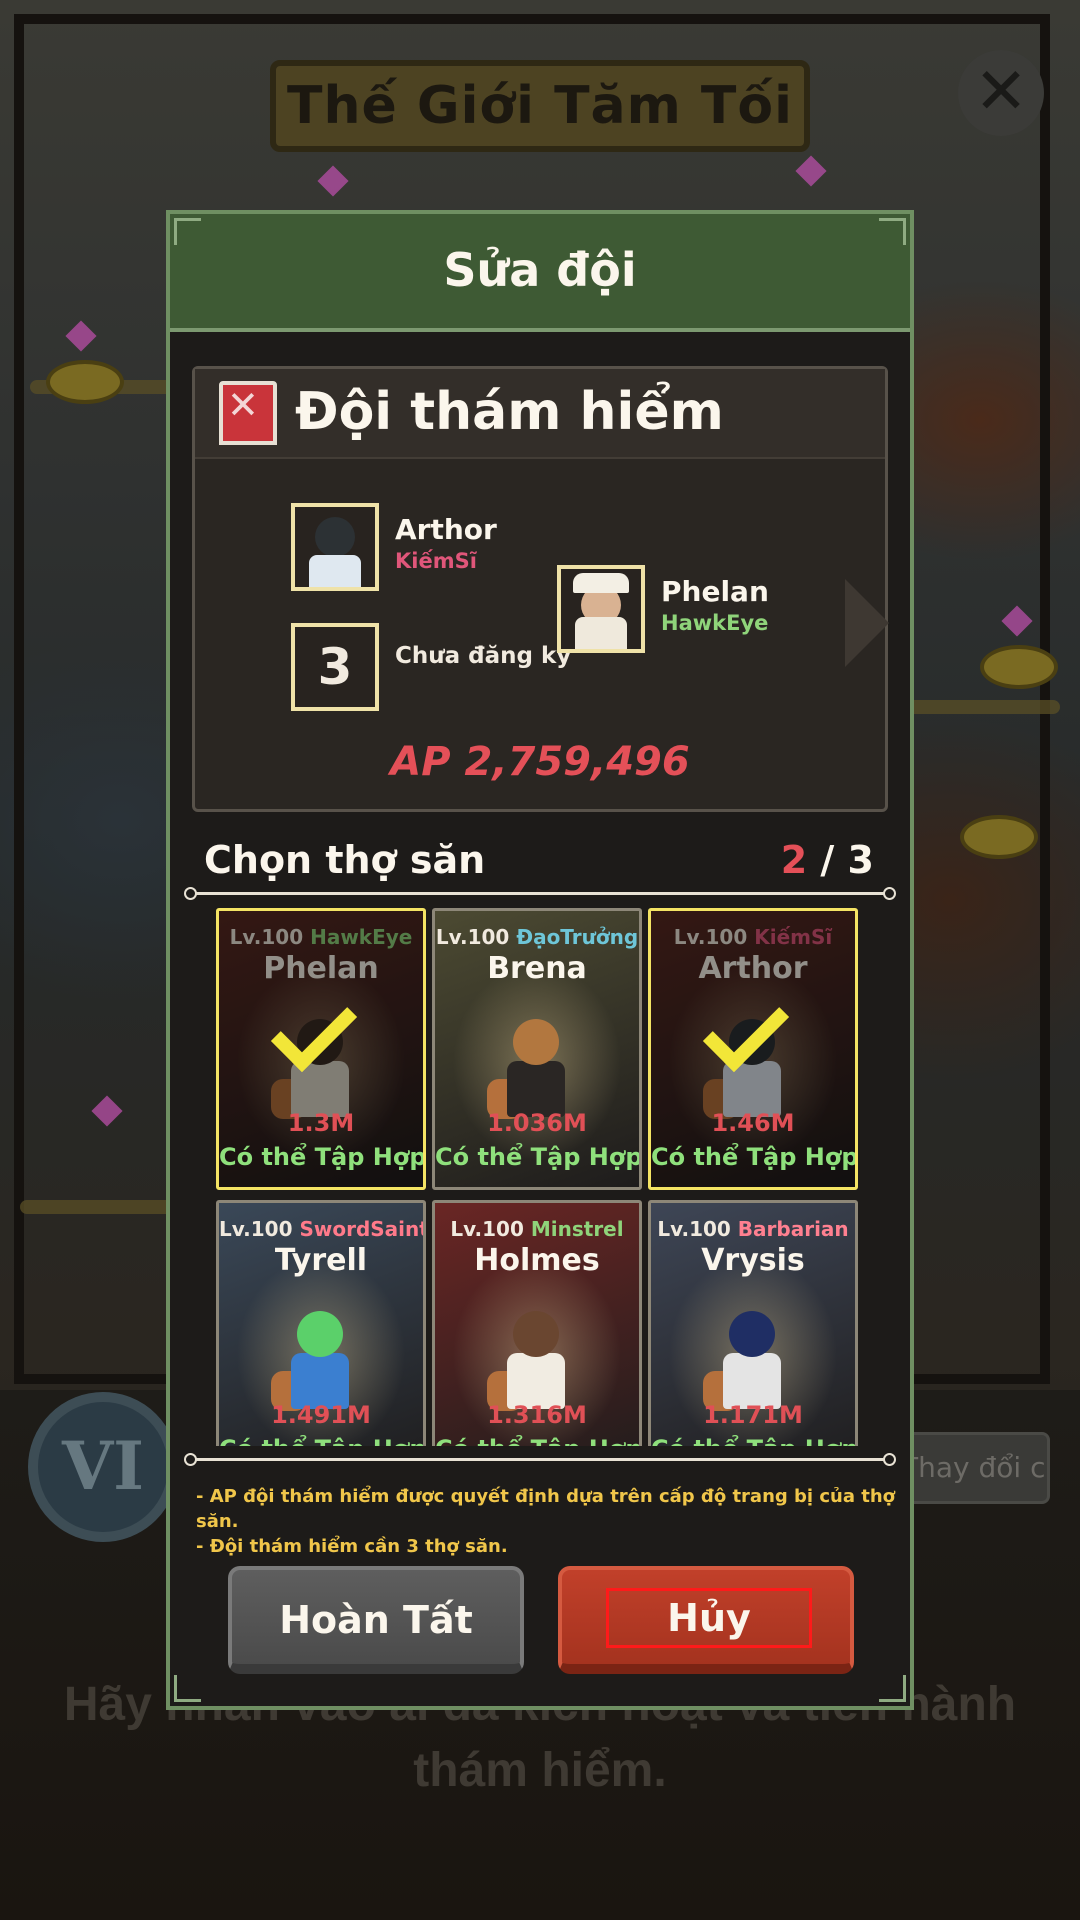 The image size is (1080, 1920). What do you see at coordinates (335, 547) in the screenshot?
I see `member-slot-arthor` at bounding box center [335, 547].